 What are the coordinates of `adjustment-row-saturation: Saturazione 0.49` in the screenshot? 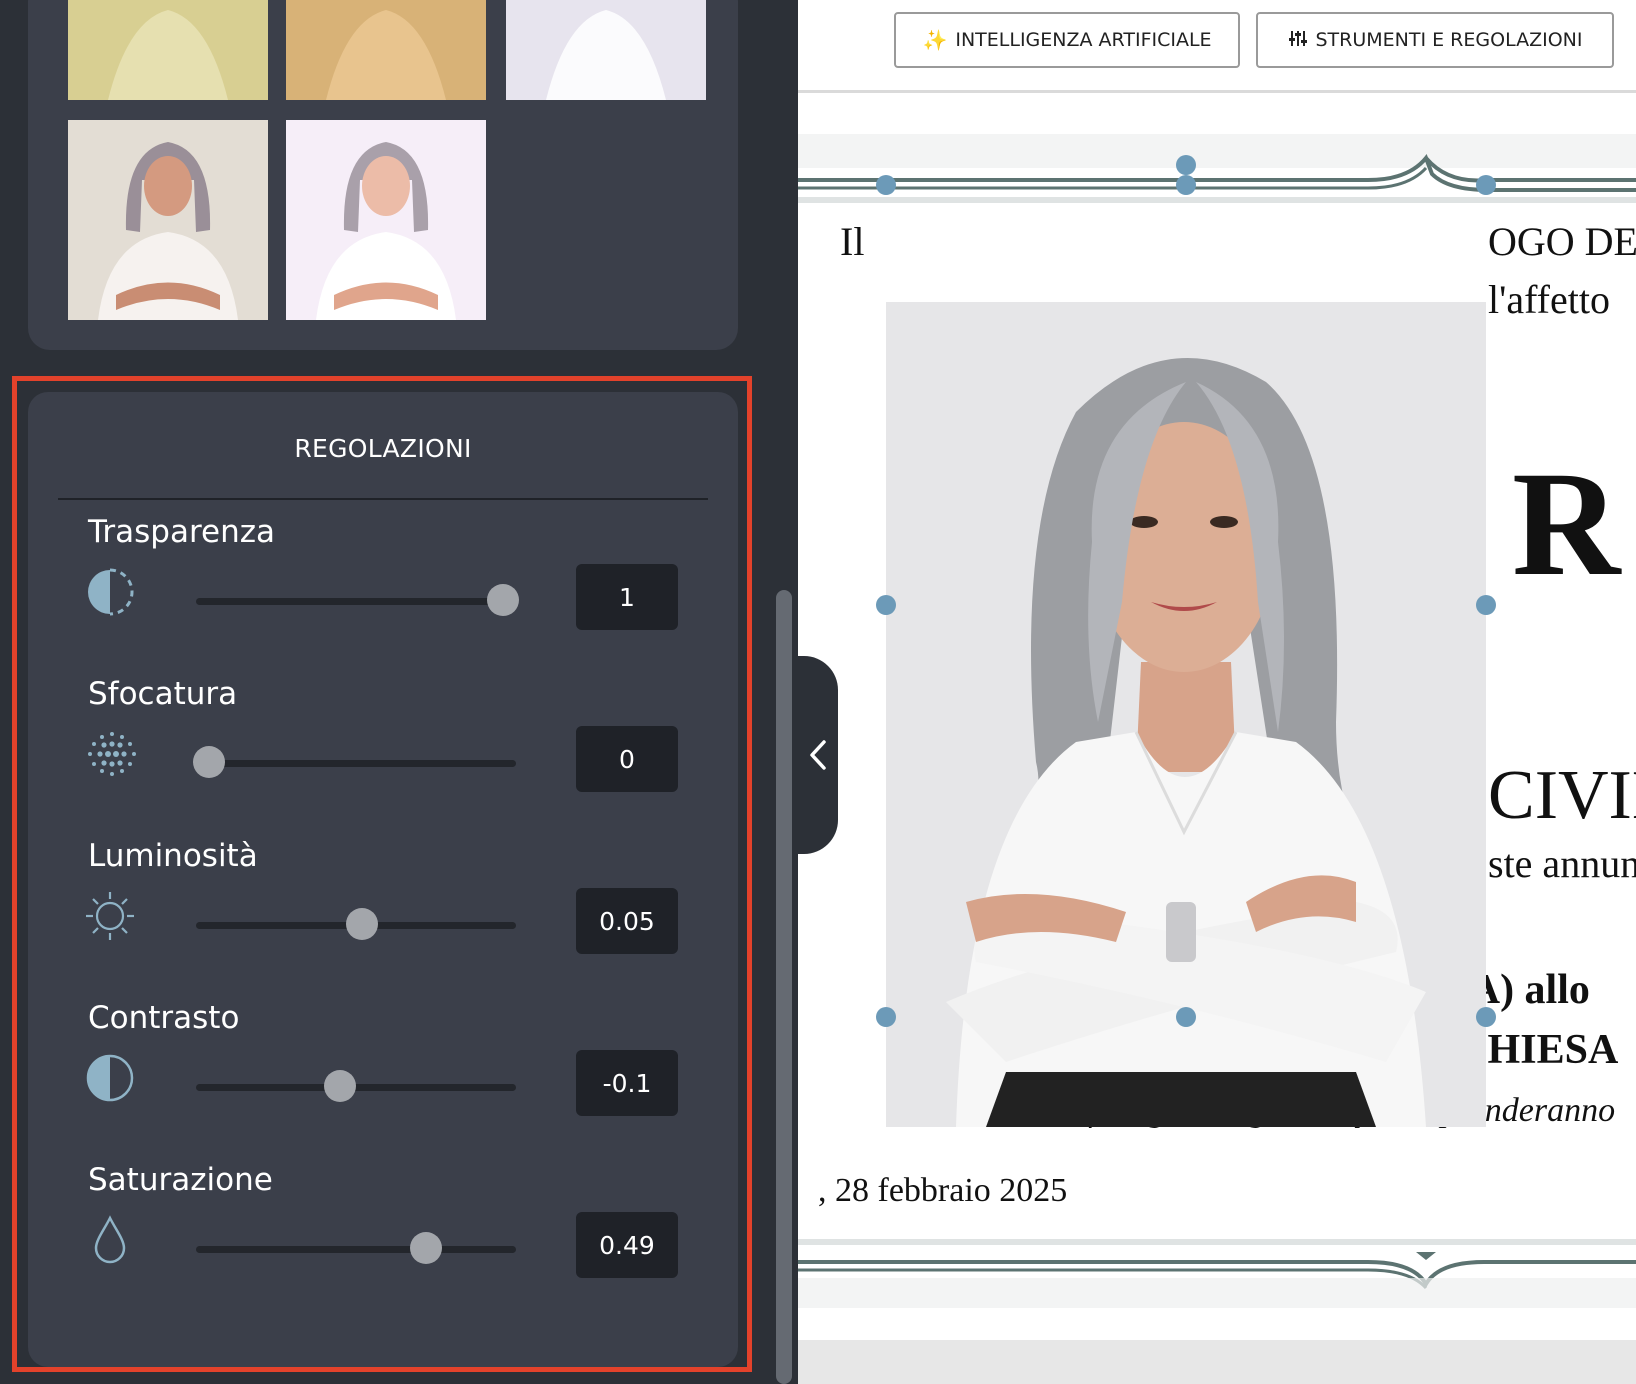 It's located at (383, 1242).